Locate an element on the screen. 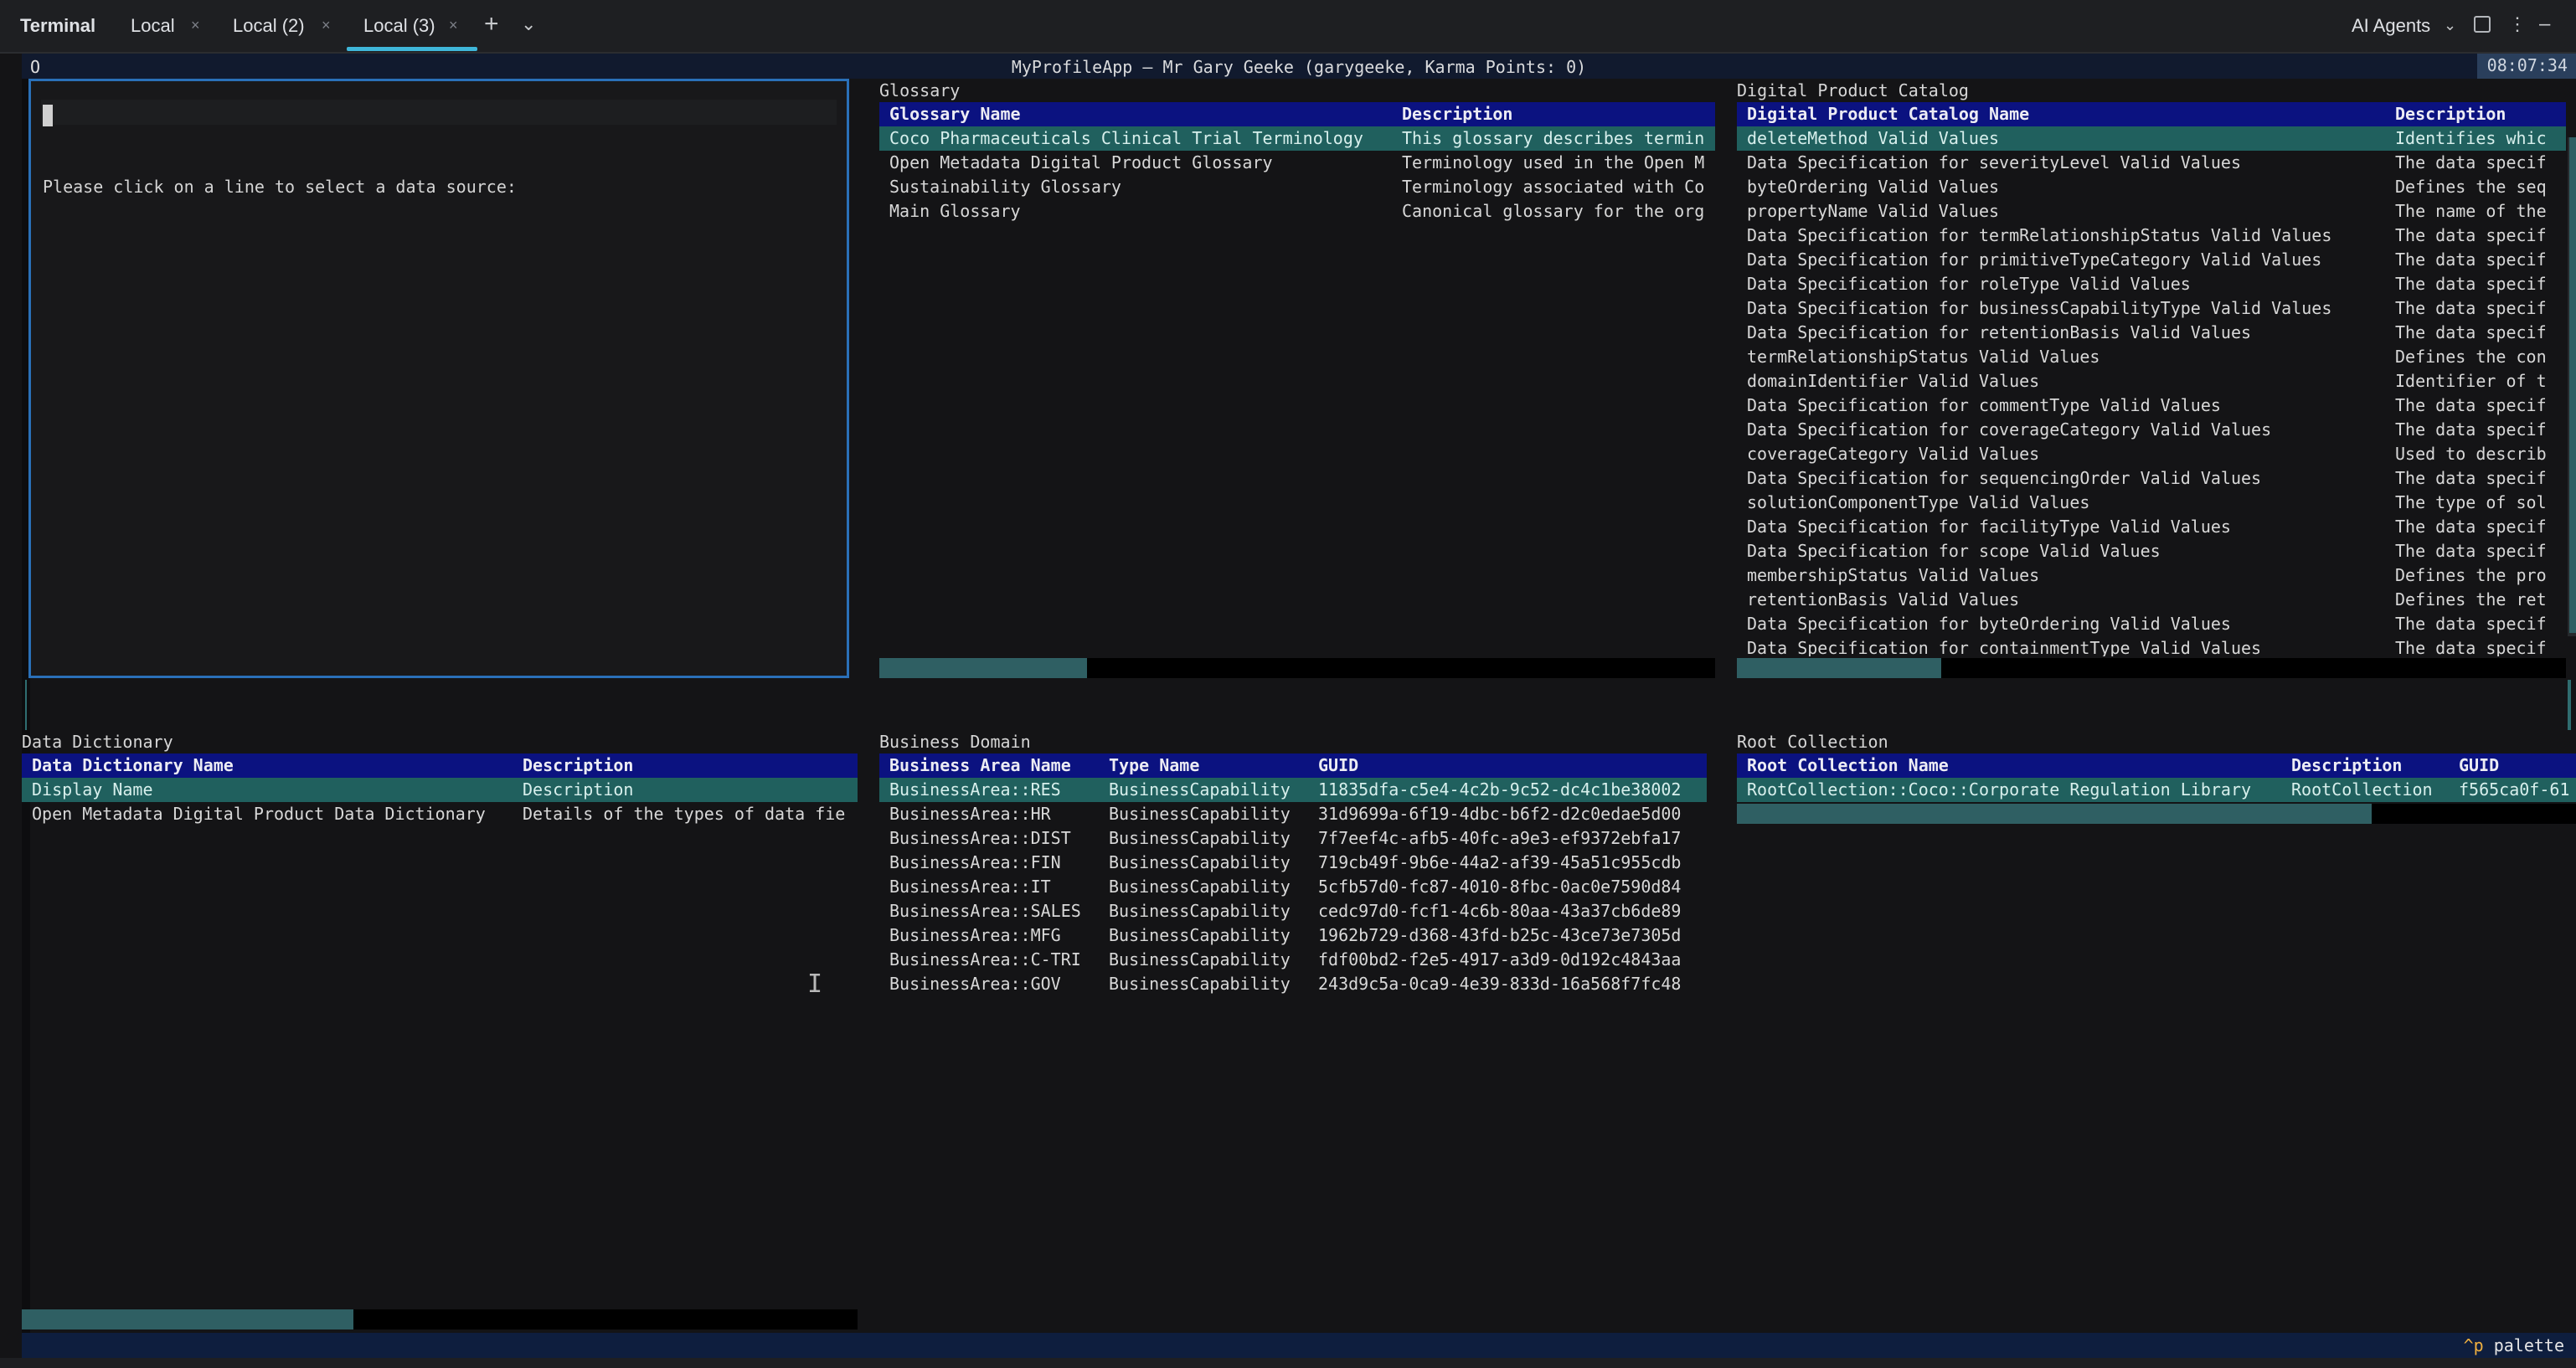 The height and width of the screenshot is (1368, 2576). table-cell: Defines the seq is located at coordinates (2471, 187).